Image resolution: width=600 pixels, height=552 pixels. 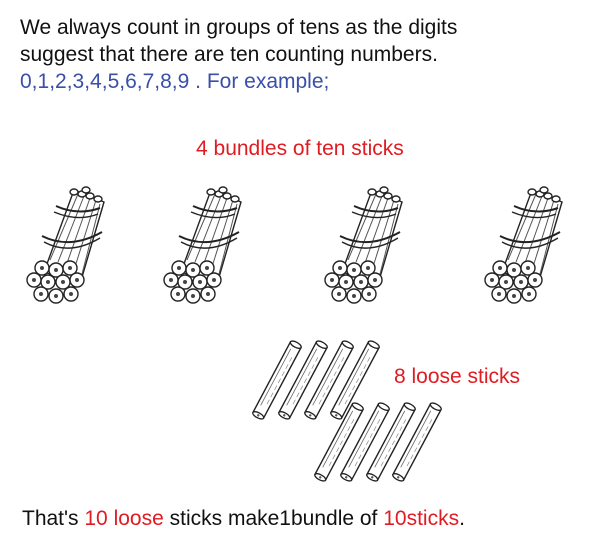 What do you see at coordinates (300, 148) in the screenshot?
I see `bundles-label: 4 bundles of ten sticks` at bounding box center [300, 148].